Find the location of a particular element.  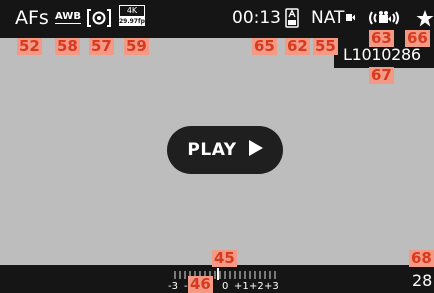

callout-67: 67 is located at coordinates (381, 75).